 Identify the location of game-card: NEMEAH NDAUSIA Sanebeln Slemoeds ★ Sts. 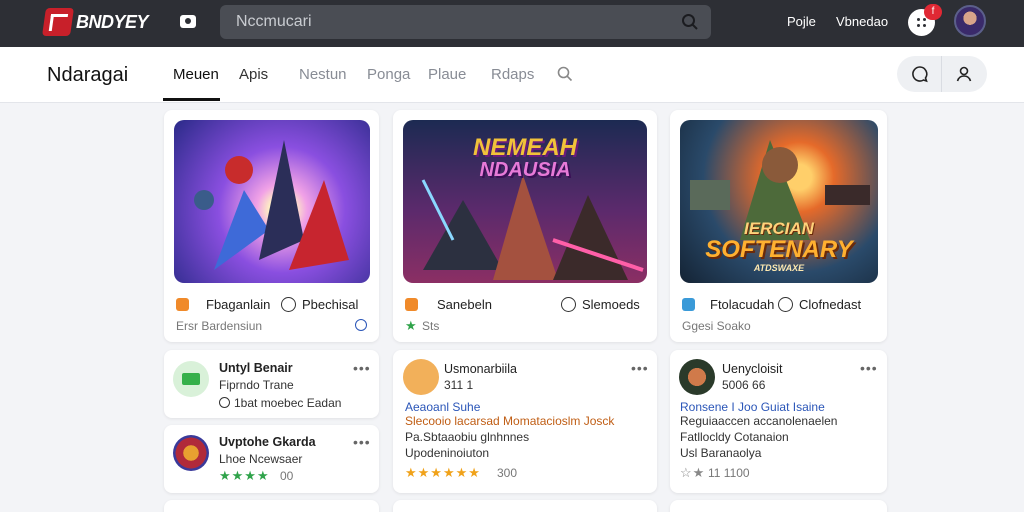
(525, 226).